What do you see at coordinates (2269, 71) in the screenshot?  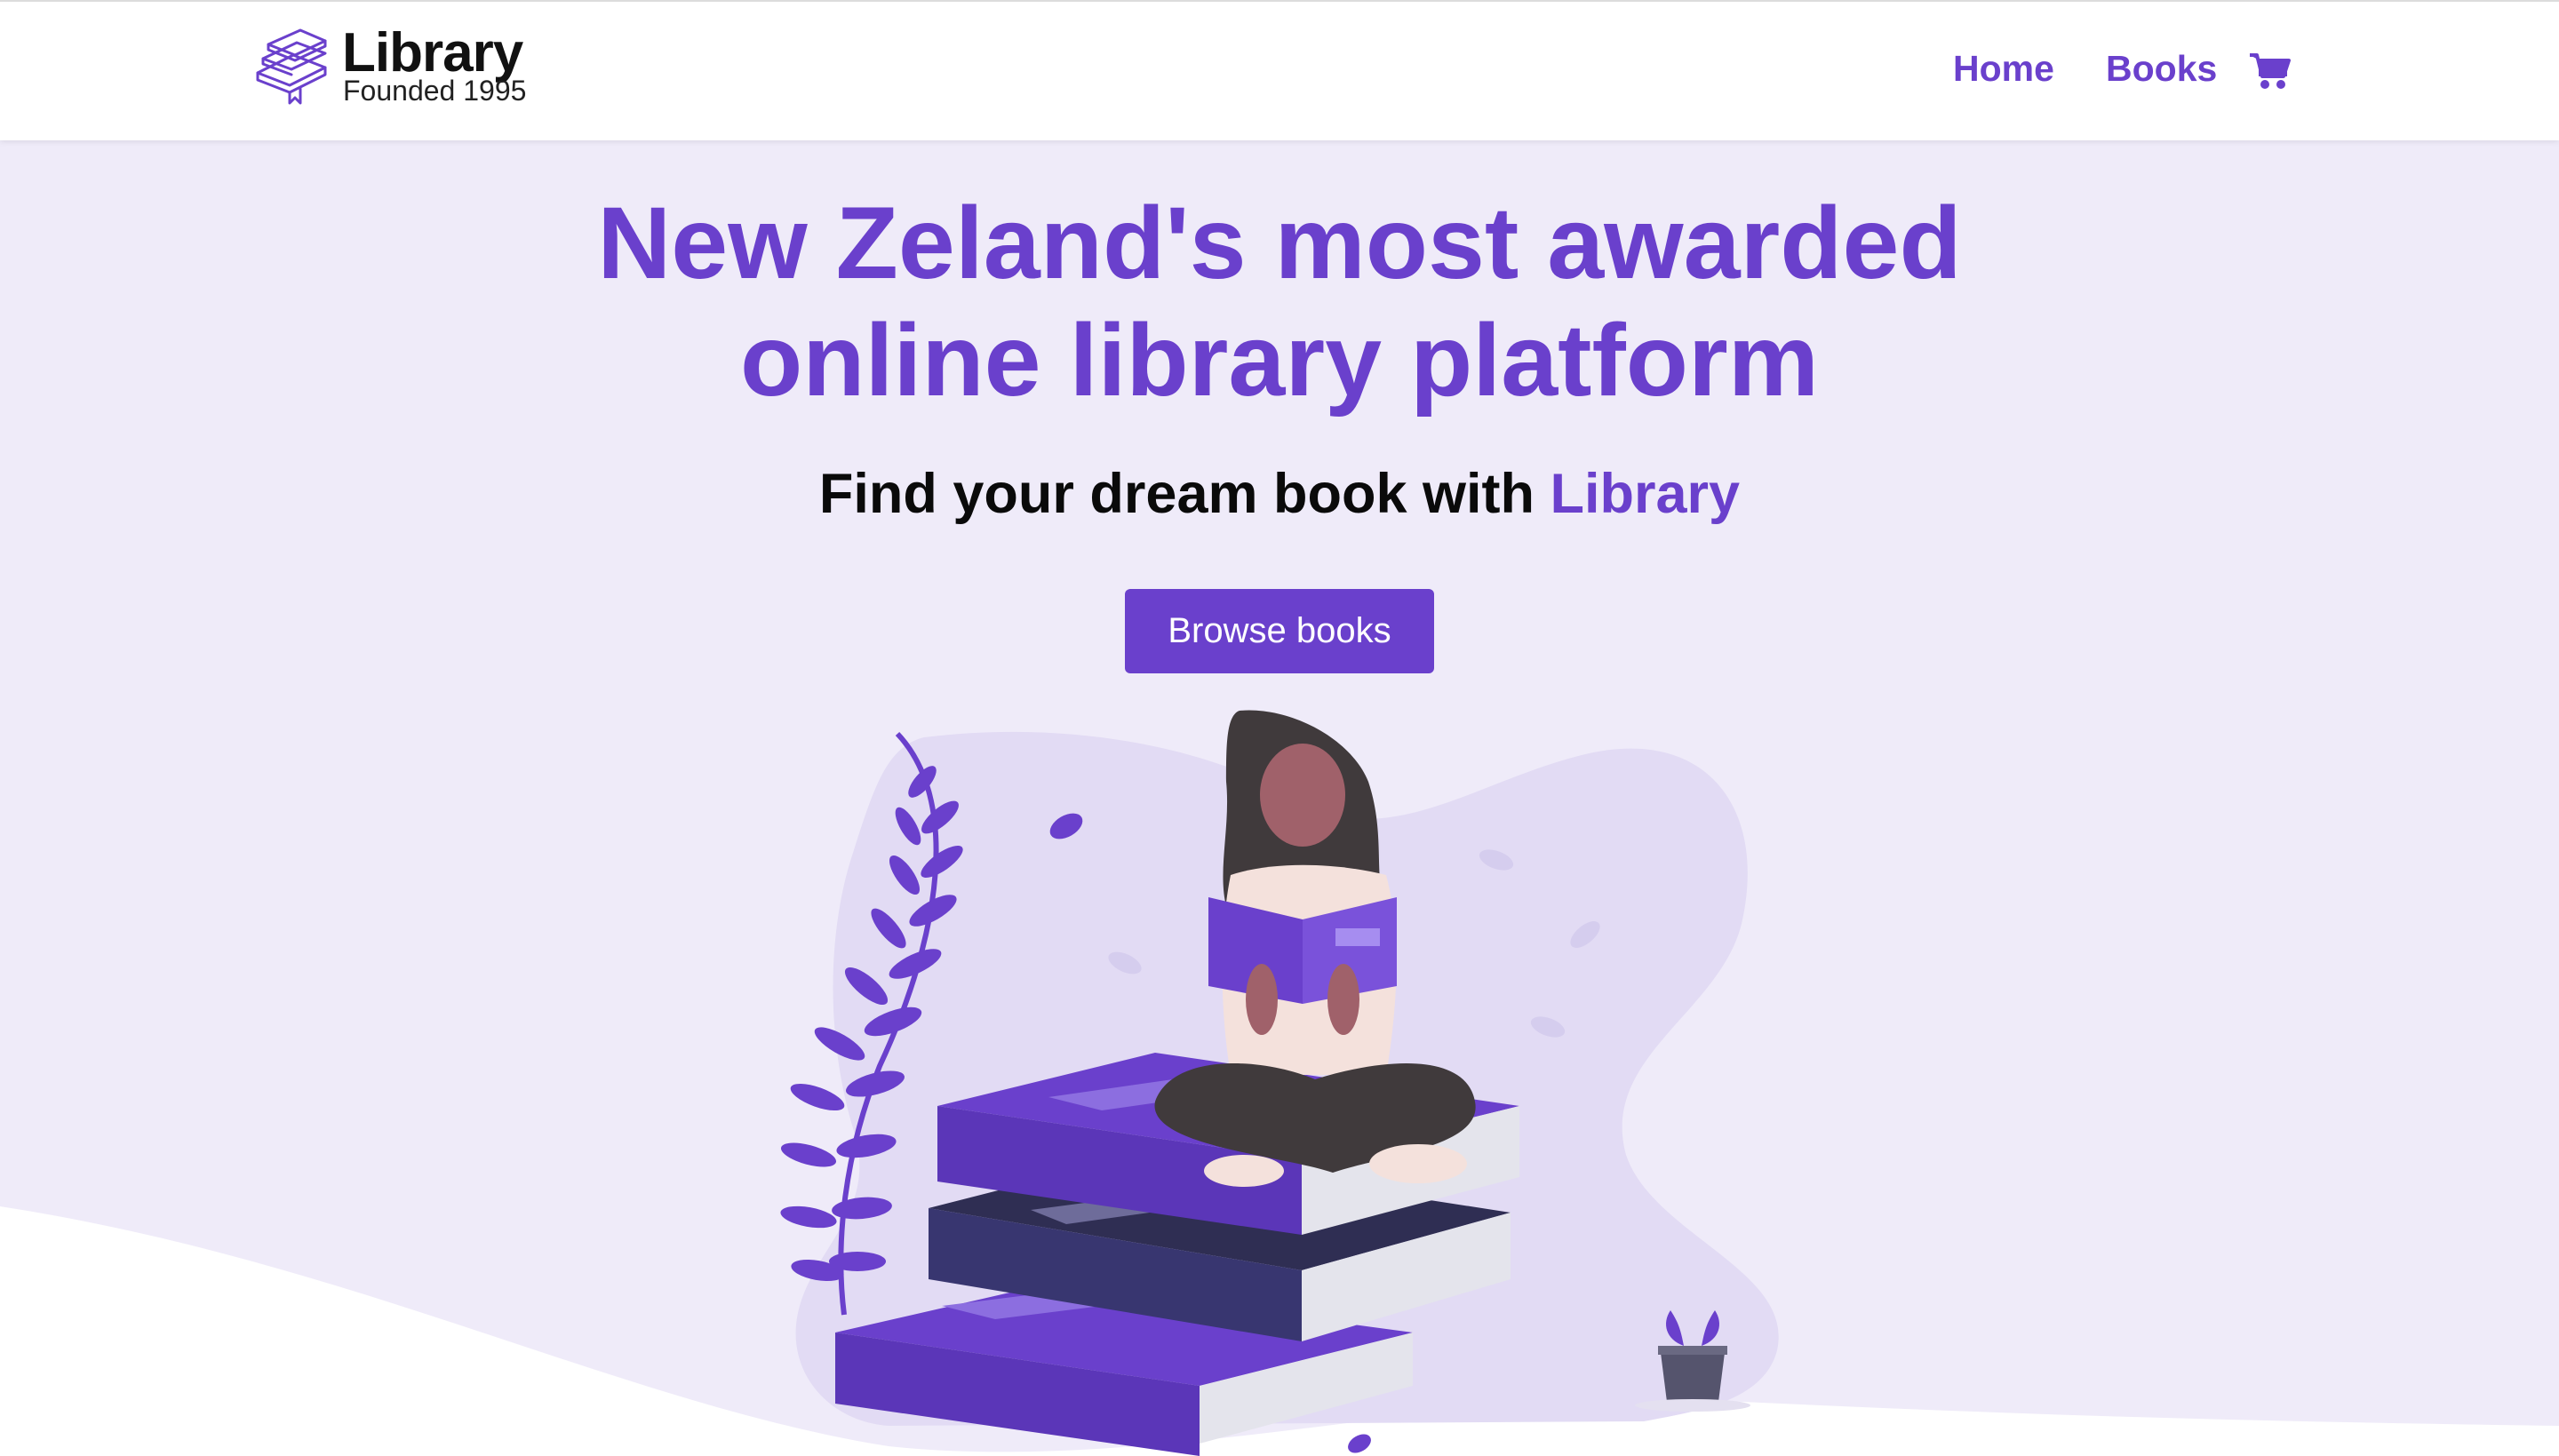 I see `shopping-cart-icon` at bounding box center [2269, 71].